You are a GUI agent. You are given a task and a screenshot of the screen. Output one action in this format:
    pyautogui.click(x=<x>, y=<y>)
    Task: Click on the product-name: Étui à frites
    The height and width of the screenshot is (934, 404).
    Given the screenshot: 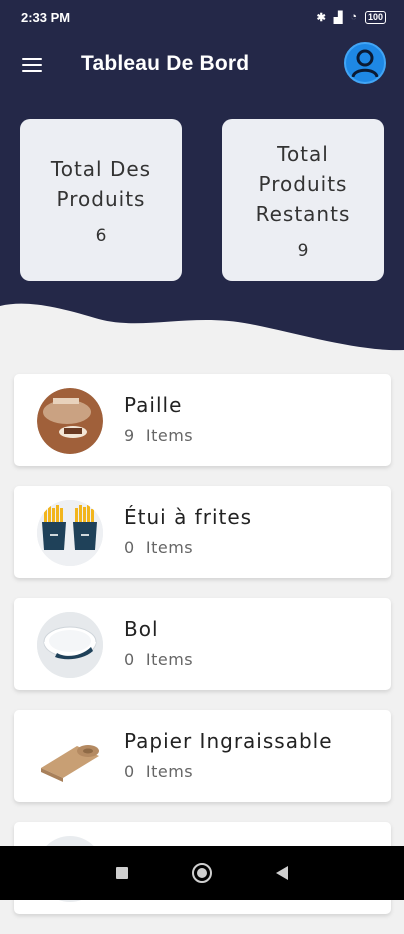 What is the action you would take?
    pyautogui.click(x=188, y=517)
    